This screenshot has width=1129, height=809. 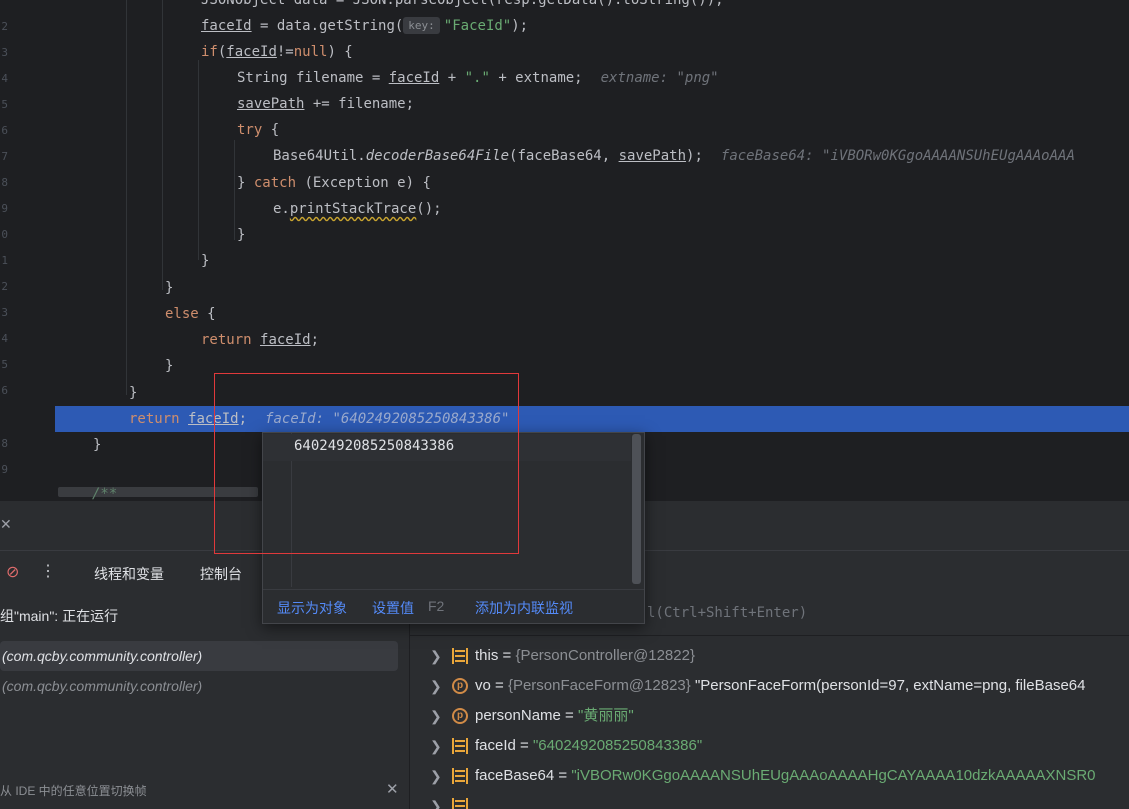 I want to click on code-line: else {, so click(x=564, y=314).